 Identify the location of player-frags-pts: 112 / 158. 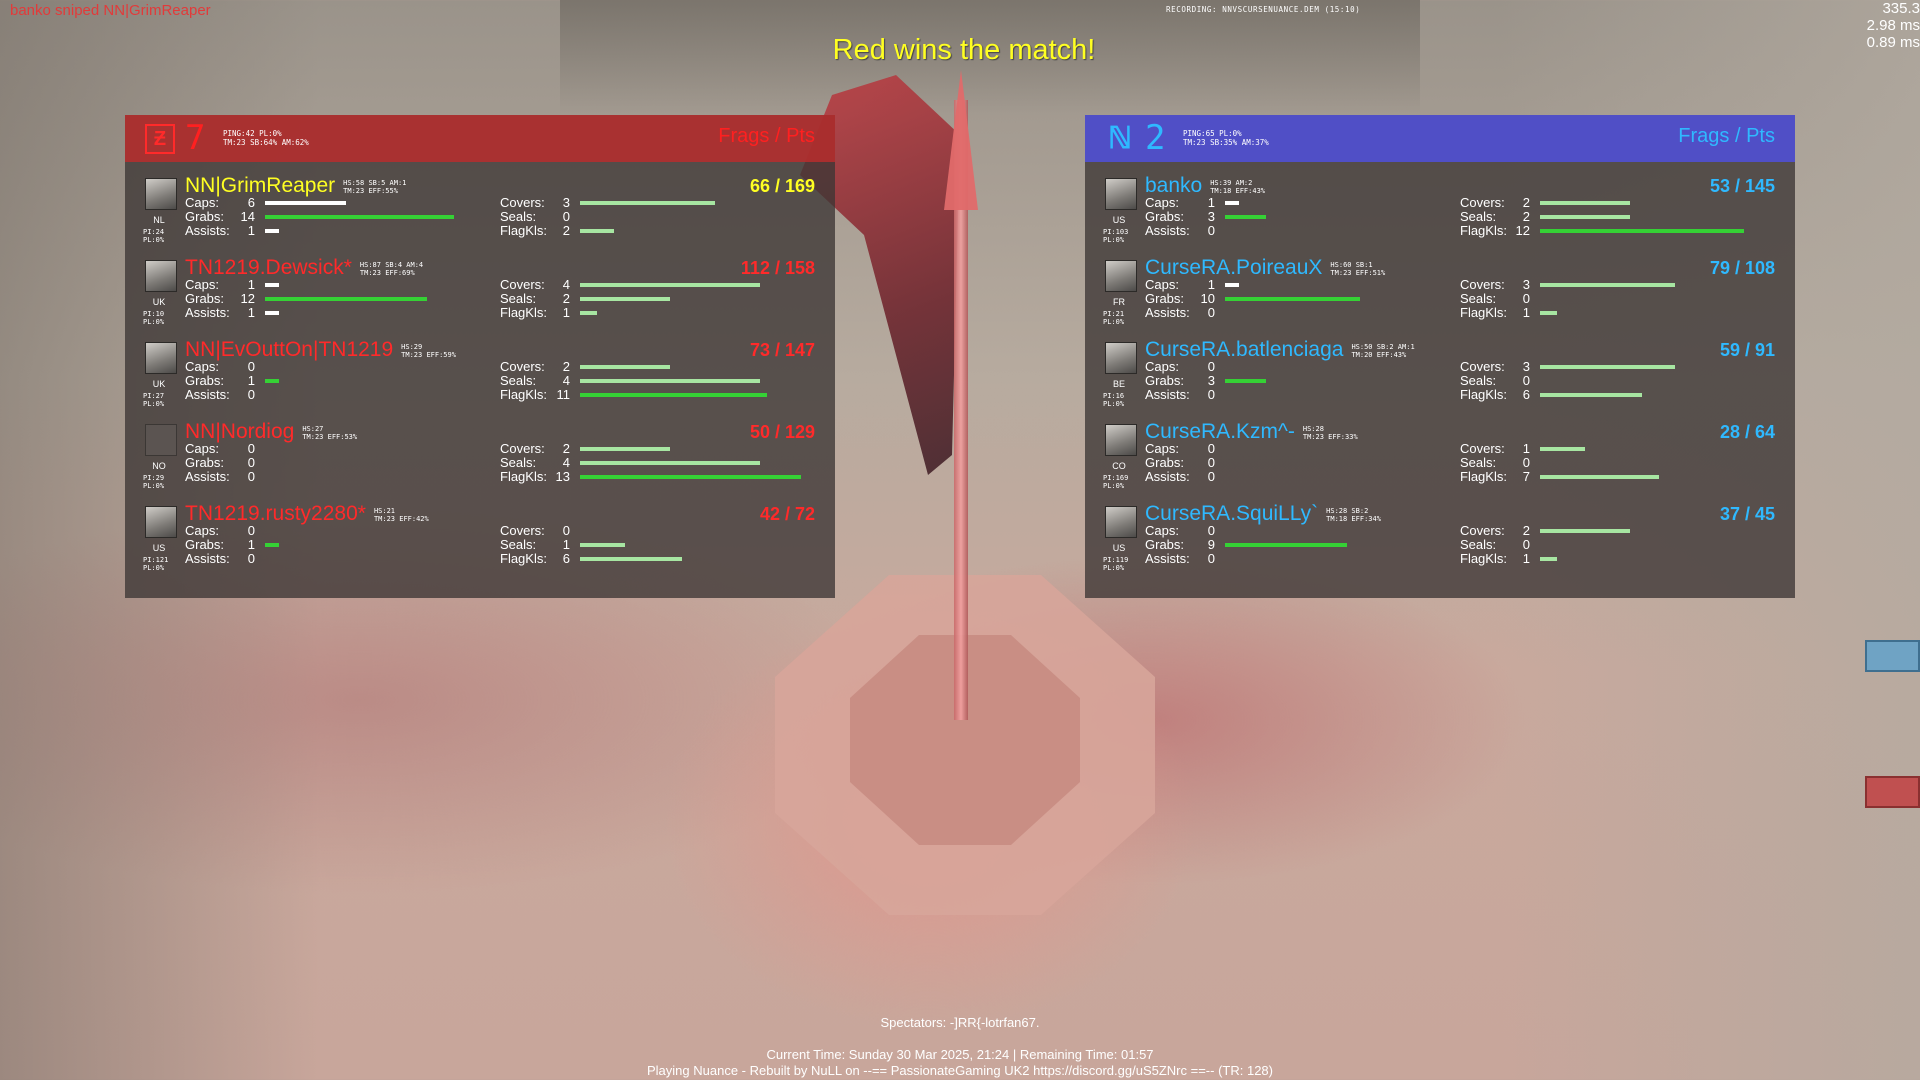
(777, 268).